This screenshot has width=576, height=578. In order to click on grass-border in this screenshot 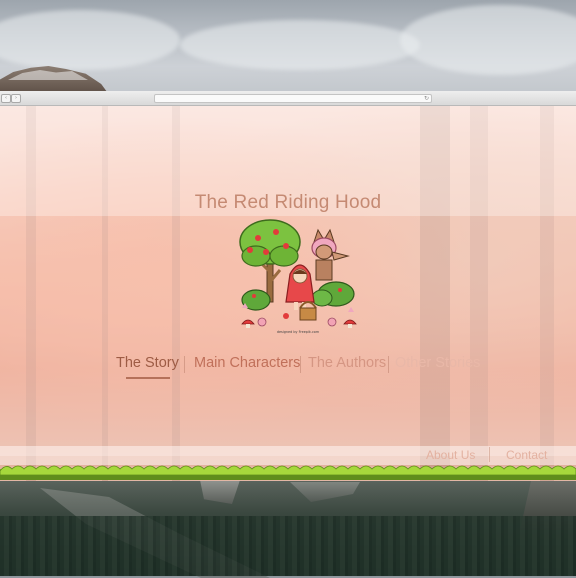, I will do `click(288, 472)`.